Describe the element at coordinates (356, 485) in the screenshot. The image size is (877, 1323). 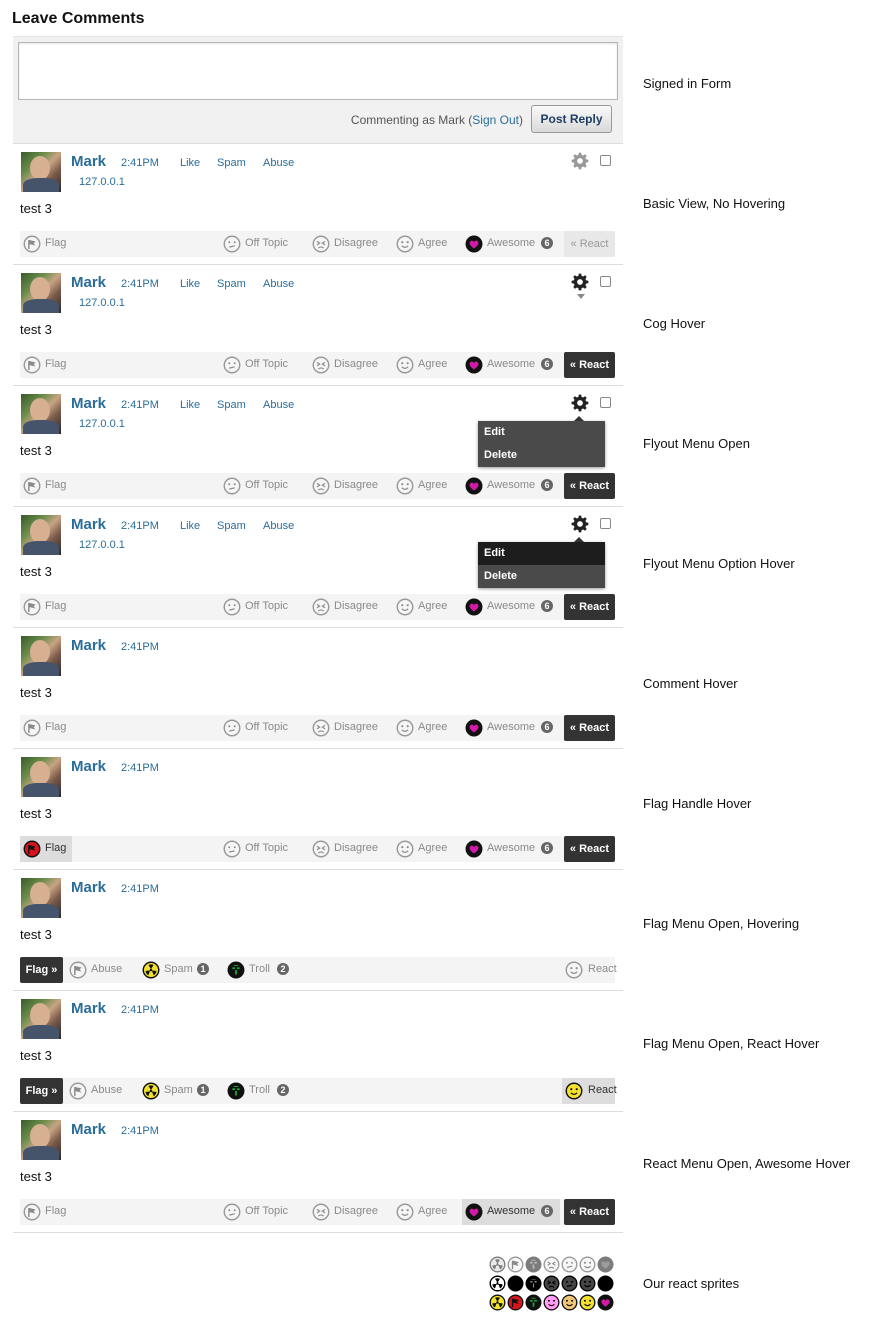
I see `disagree-label: Disagree` at that location.